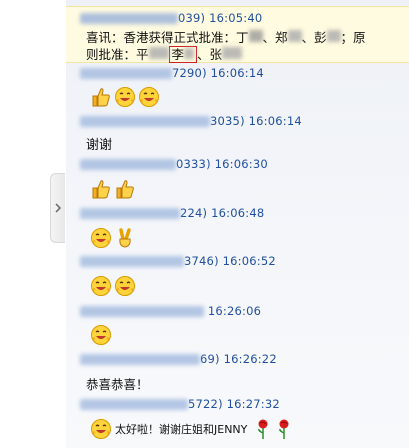 This screenshot has height=448, width=409. What do you see at coordinates (189, 73) in the screenshot?
I see `sender-id-suffix: 7290)` at bounding box center [189, 73].